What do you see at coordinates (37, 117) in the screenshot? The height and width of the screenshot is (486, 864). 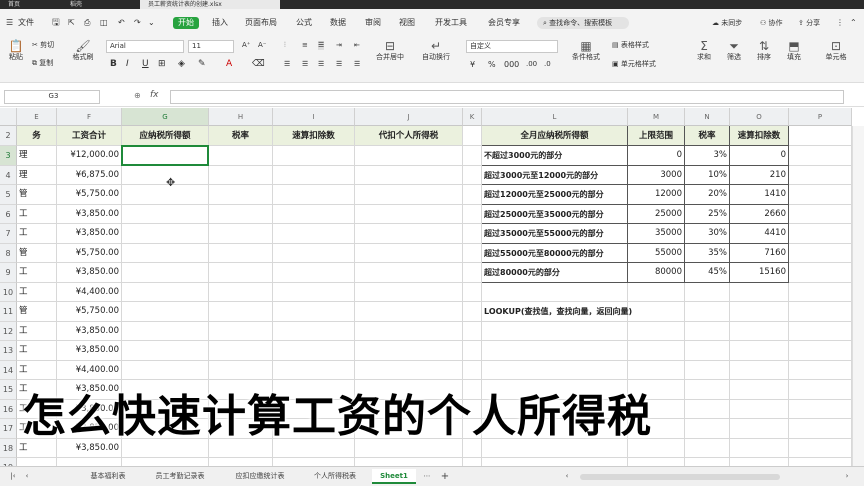 I see `col-header-e: E` at bounding box center [37, 117].